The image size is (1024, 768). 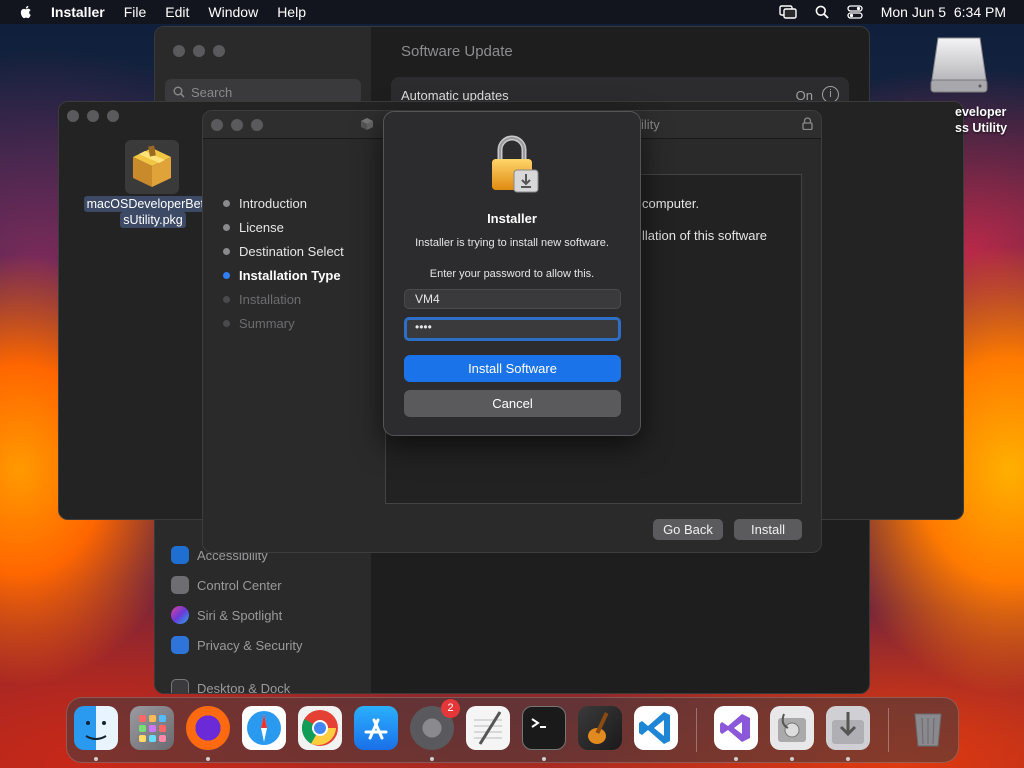 What do you see at coordinates (259, 323) in the screenshot?
I see `step-summary: Summary` at bounding box center [259, 323].